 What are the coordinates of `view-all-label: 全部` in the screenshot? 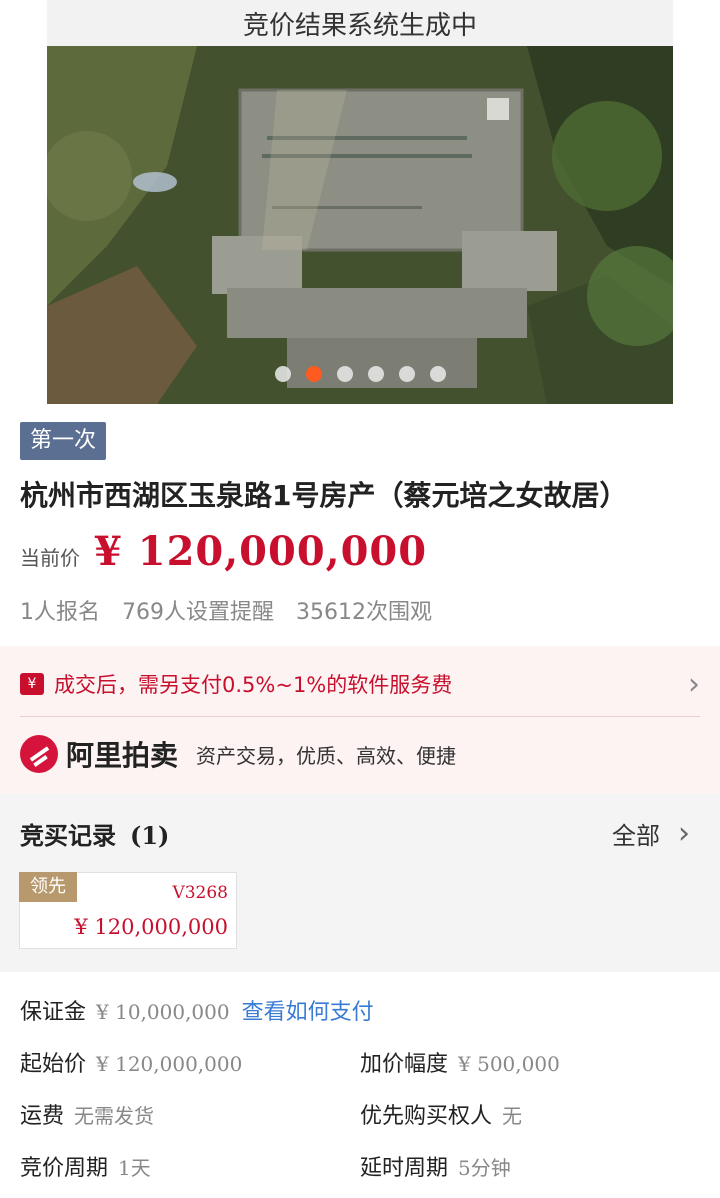 It's located at (636, 836).